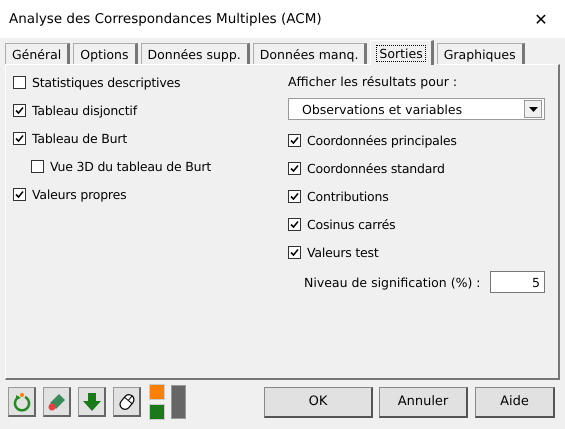 The width and height of the screenshot is (565, 429). I want to click on tab: Général, so click(37, 53).